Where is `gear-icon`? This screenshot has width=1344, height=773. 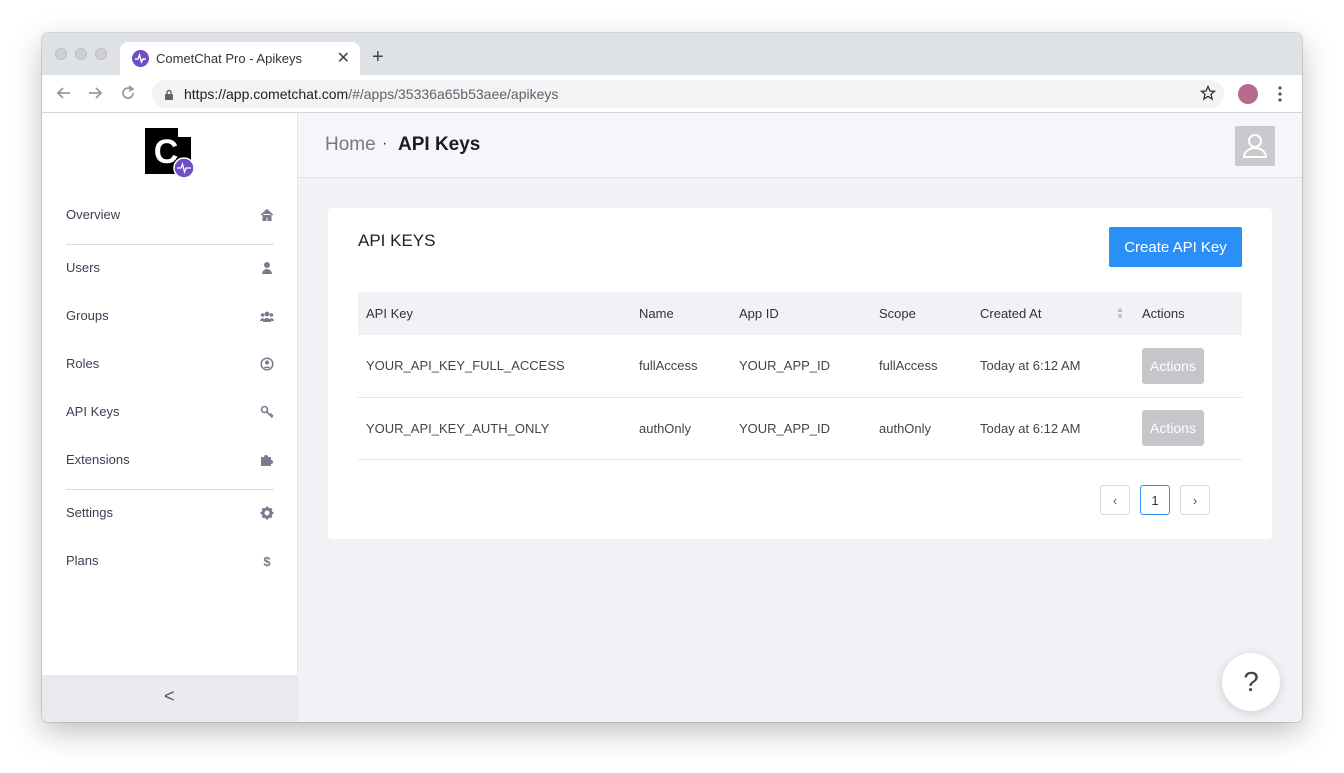 gear-icon is located at coordinates (267, 513).